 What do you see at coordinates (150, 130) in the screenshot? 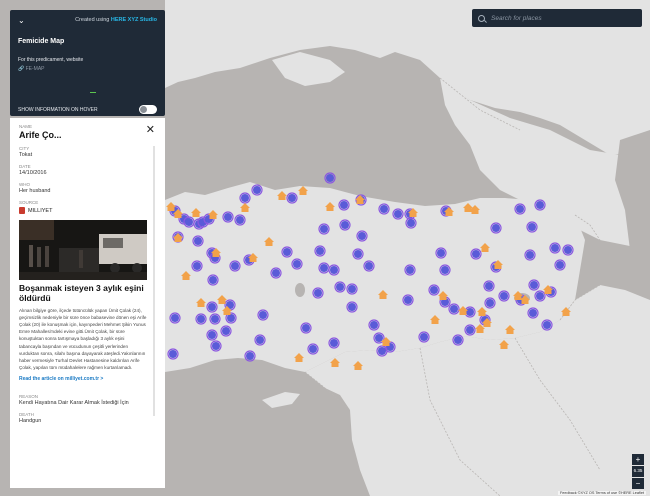
I see `close-icon: ✕` at bounding box center [150, 130].